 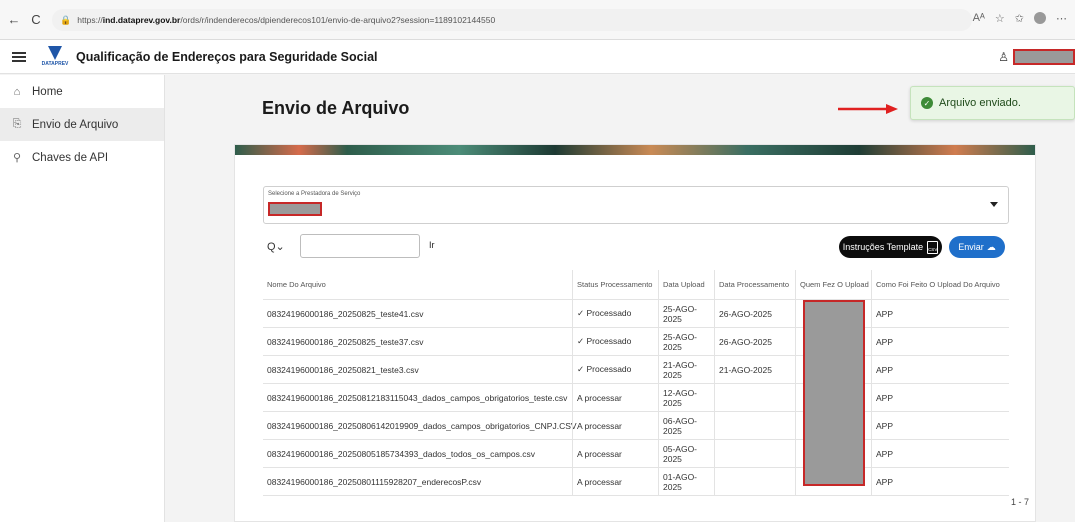 What do you see at coordinates (992, 103) in the screenshot?
I see `success-toast: ✓ Arquivo enviado.` at bounding box center [992, 103].